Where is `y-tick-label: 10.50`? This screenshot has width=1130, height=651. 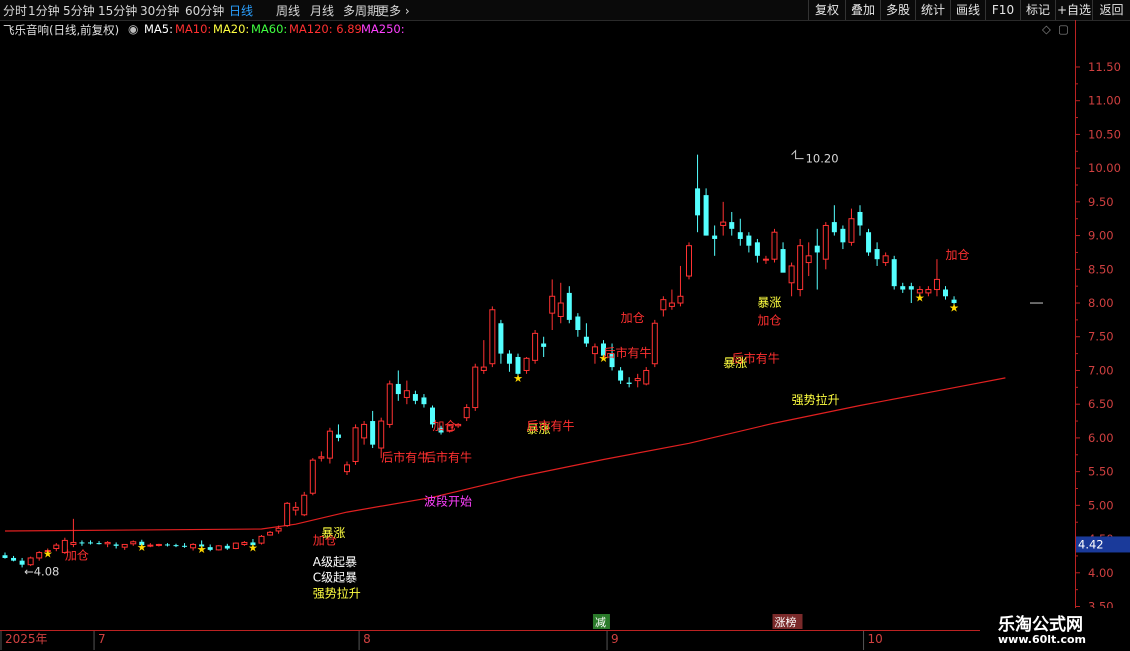
y-tick-label: 10.50 is located at coordinates (1104, 134).